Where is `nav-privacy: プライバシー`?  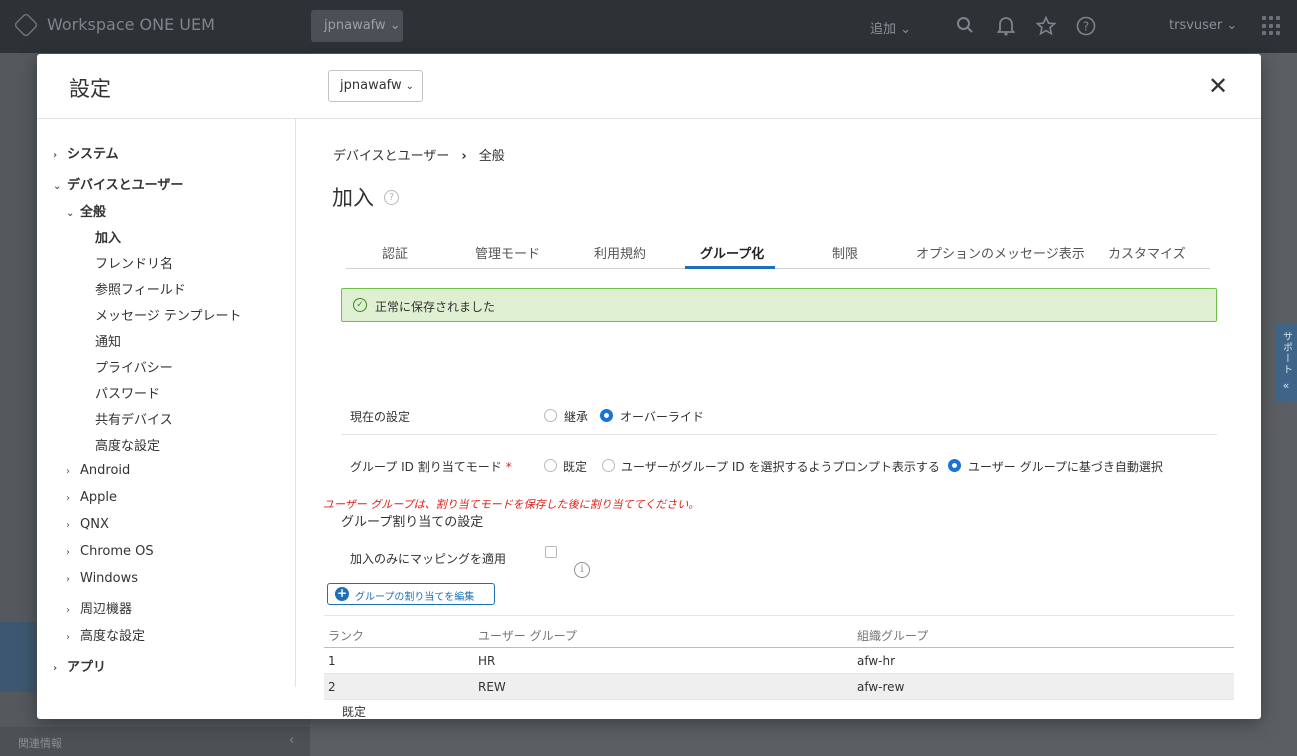 nav-privacy: プライバシー is located at coordinates (134, 366).